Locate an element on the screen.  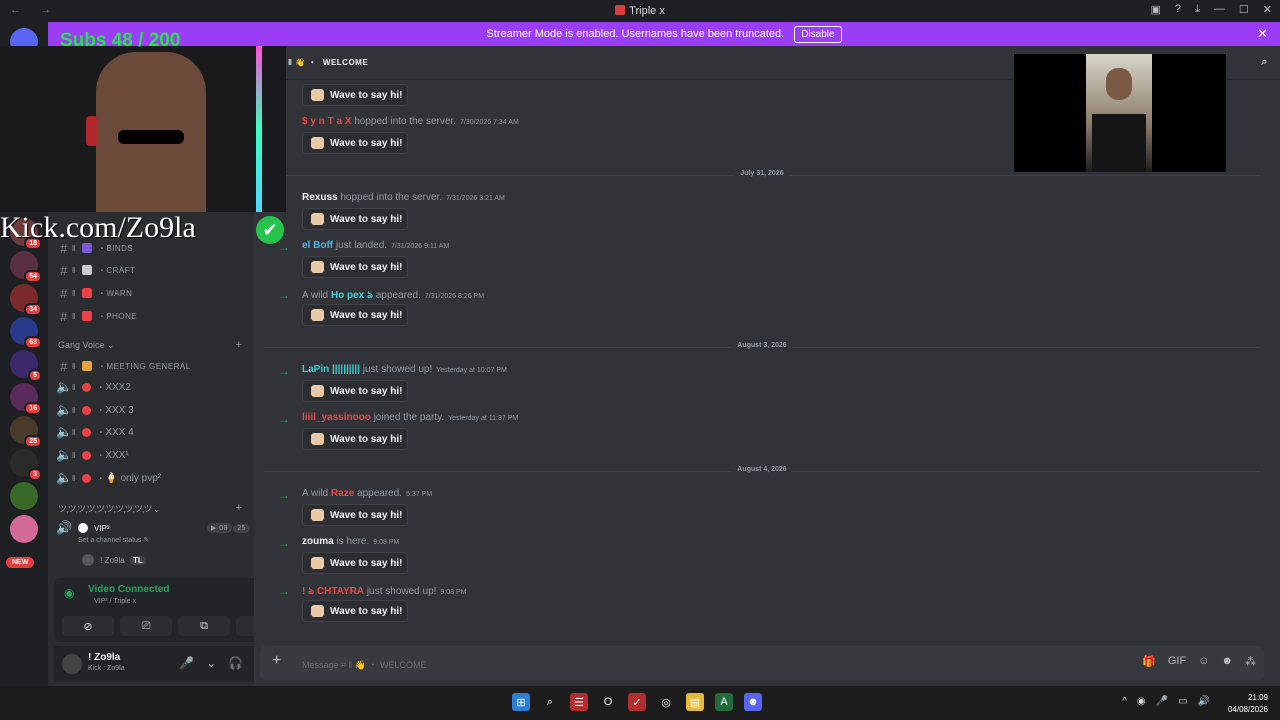
text-channel: # ‖ ・ PHONE is located at coordinates (151, 316).